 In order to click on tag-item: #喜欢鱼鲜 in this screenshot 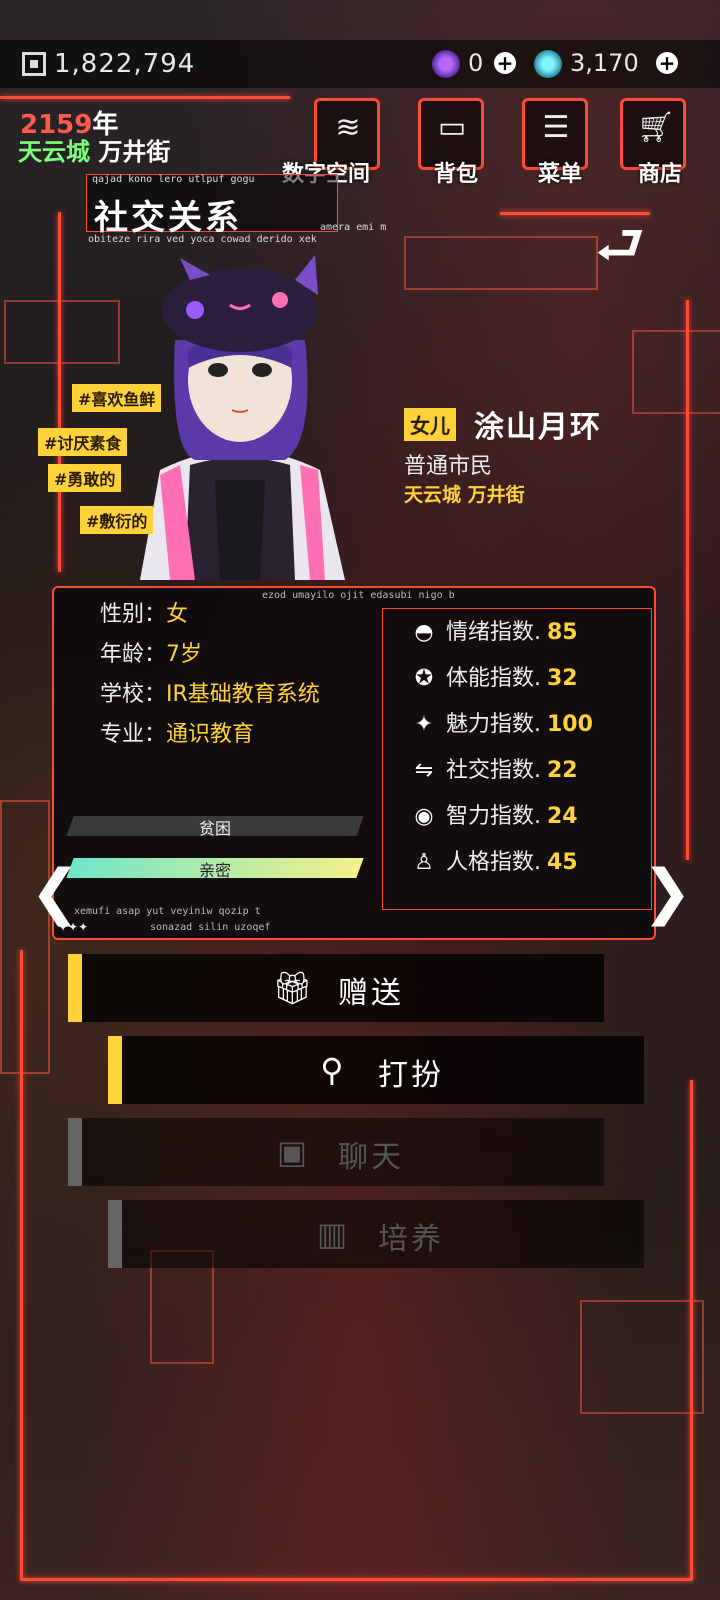, I will do `click(117, 398)`.